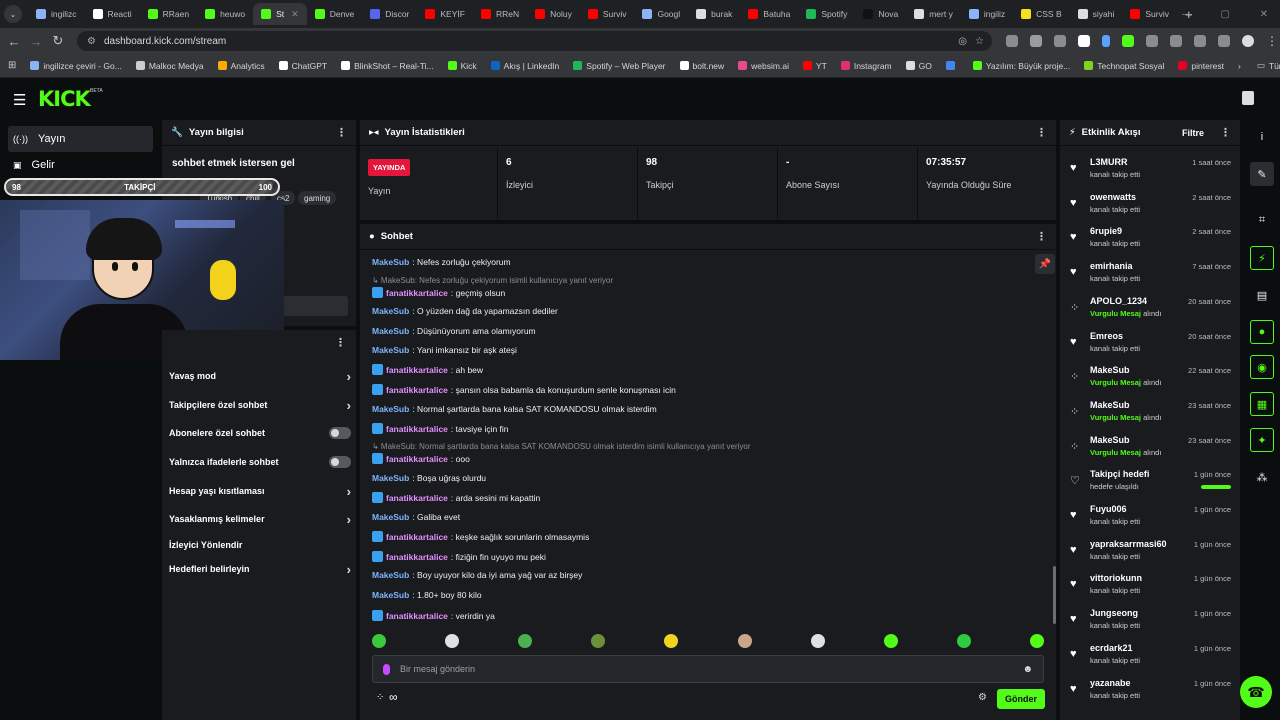 This screenshot has width=1280, height=720. What do you see at coordinates (1027, 669) in the screenshot?
I see `emoji-icon: ☻` at bounding box center [1027, 669].